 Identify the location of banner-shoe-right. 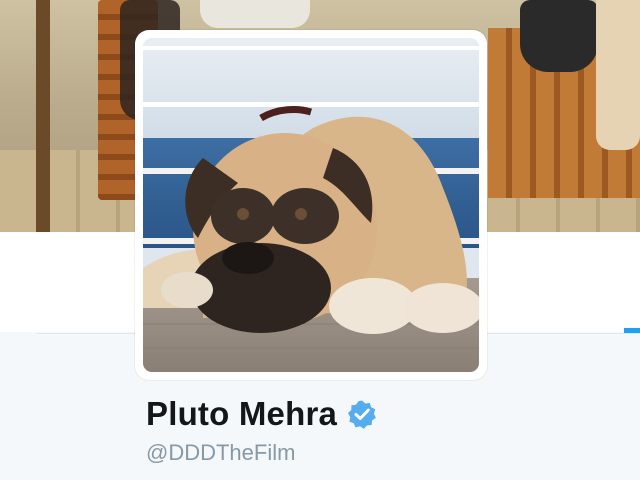
(559, 36).